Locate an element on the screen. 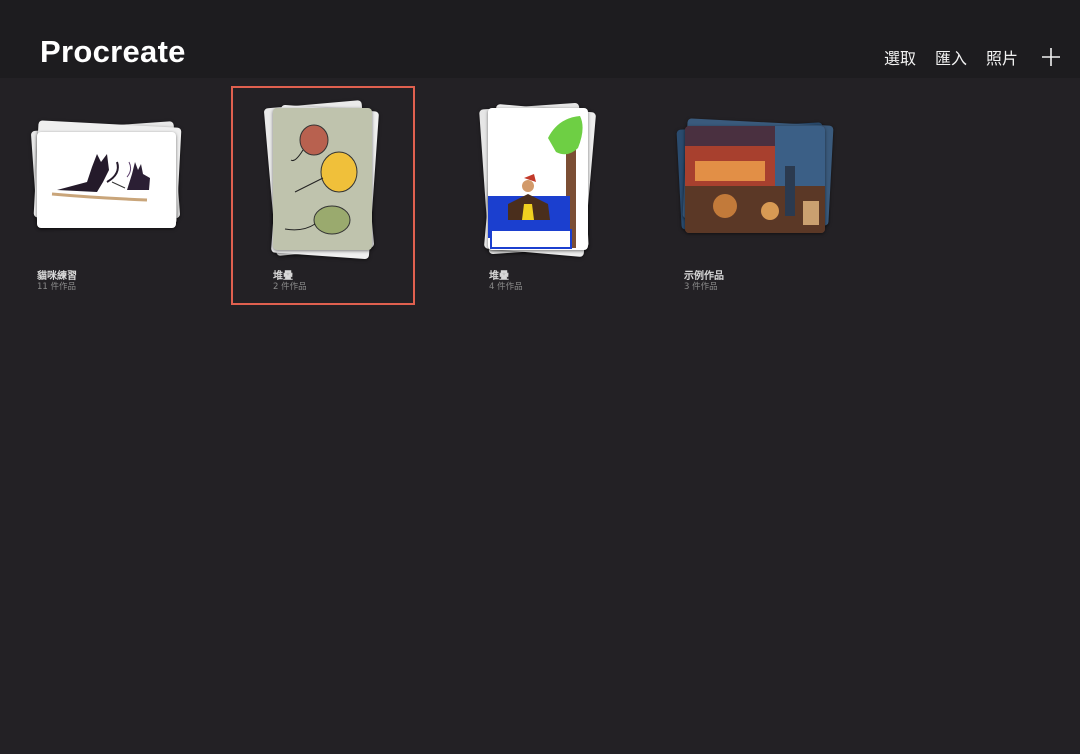  import-button: 匯入 is located at coordinates (951, 57).